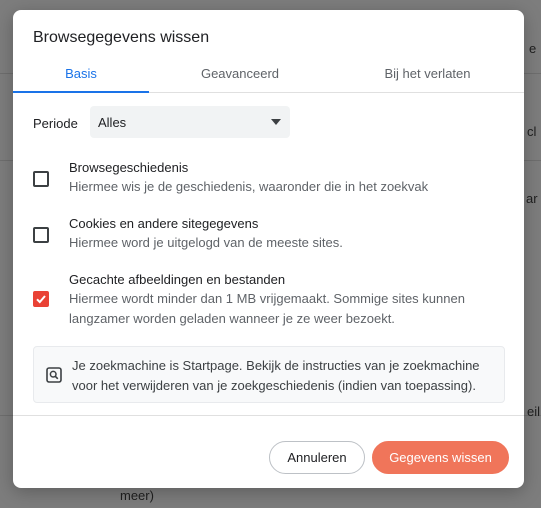 Image resolution: width=541 pixels, height=508 pixels. Describe the element at coordinates (41, 235) in the screenshot. I see `cookies-checkbox` at that location.